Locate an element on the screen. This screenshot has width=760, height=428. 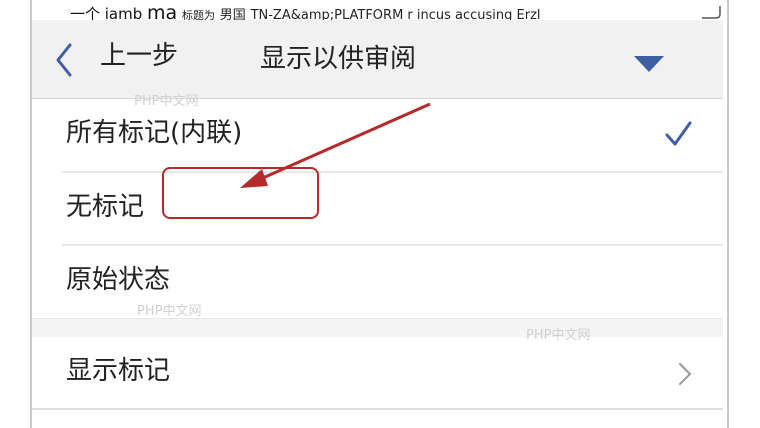
option-label: 所有标记(内联) is located at coordinates (154, 133).